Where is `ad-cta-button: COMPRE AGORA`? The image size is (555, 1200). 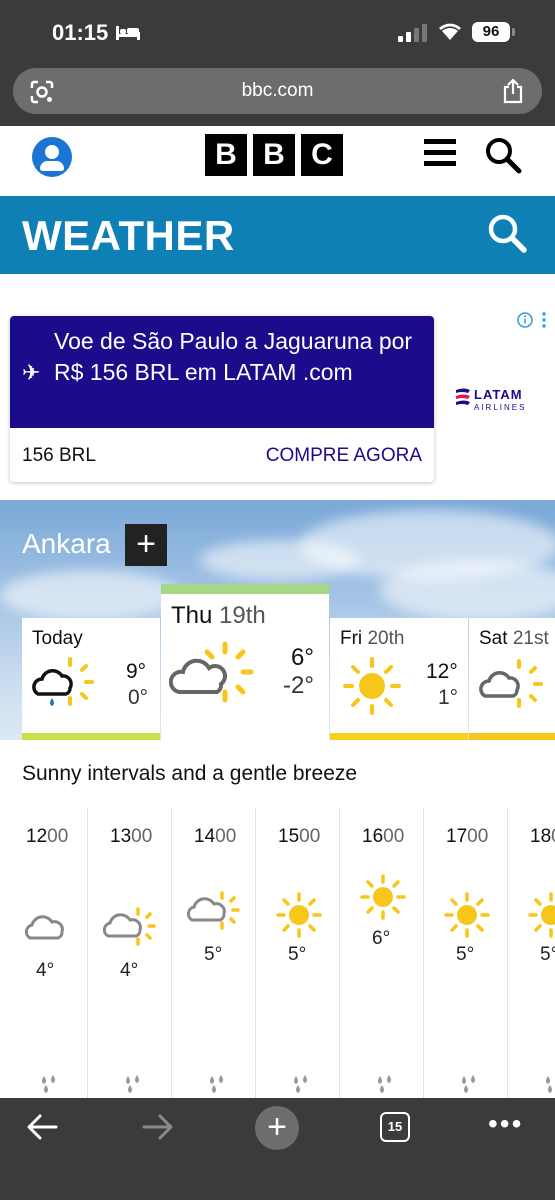
ad-cta-button: COMPRE AGORA is located at coordinates (344, 456).